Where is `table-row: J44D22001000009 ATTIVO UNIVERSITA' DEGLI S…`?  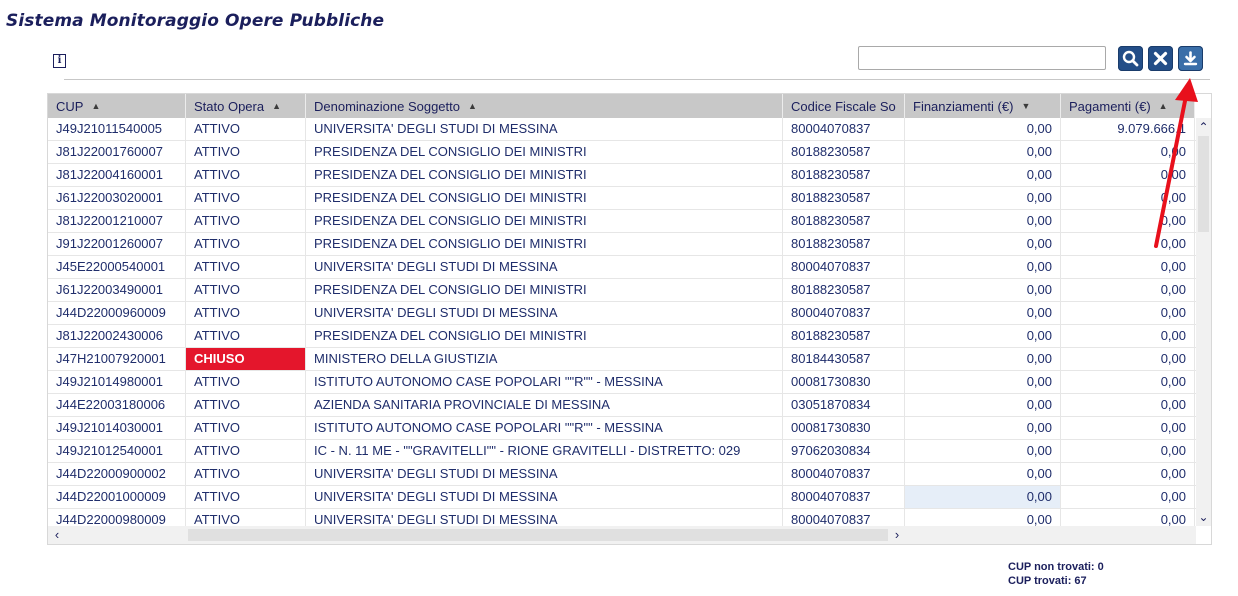
table-row: J44D22001000009 ATTIVO UNIVERSITA' DEGLI S… is located at coordinates (622, 497).